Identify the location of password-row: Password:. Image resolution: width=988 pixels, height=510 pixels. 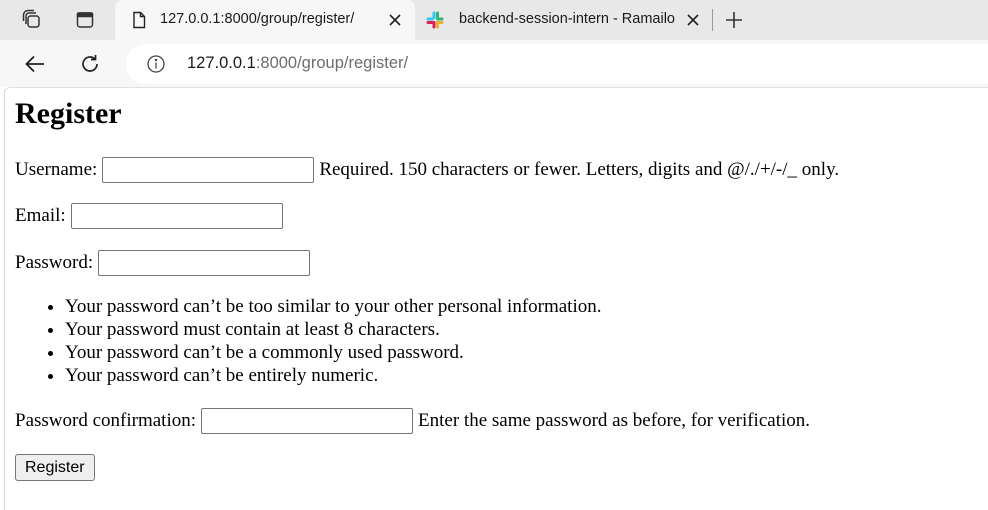
(163, 263).